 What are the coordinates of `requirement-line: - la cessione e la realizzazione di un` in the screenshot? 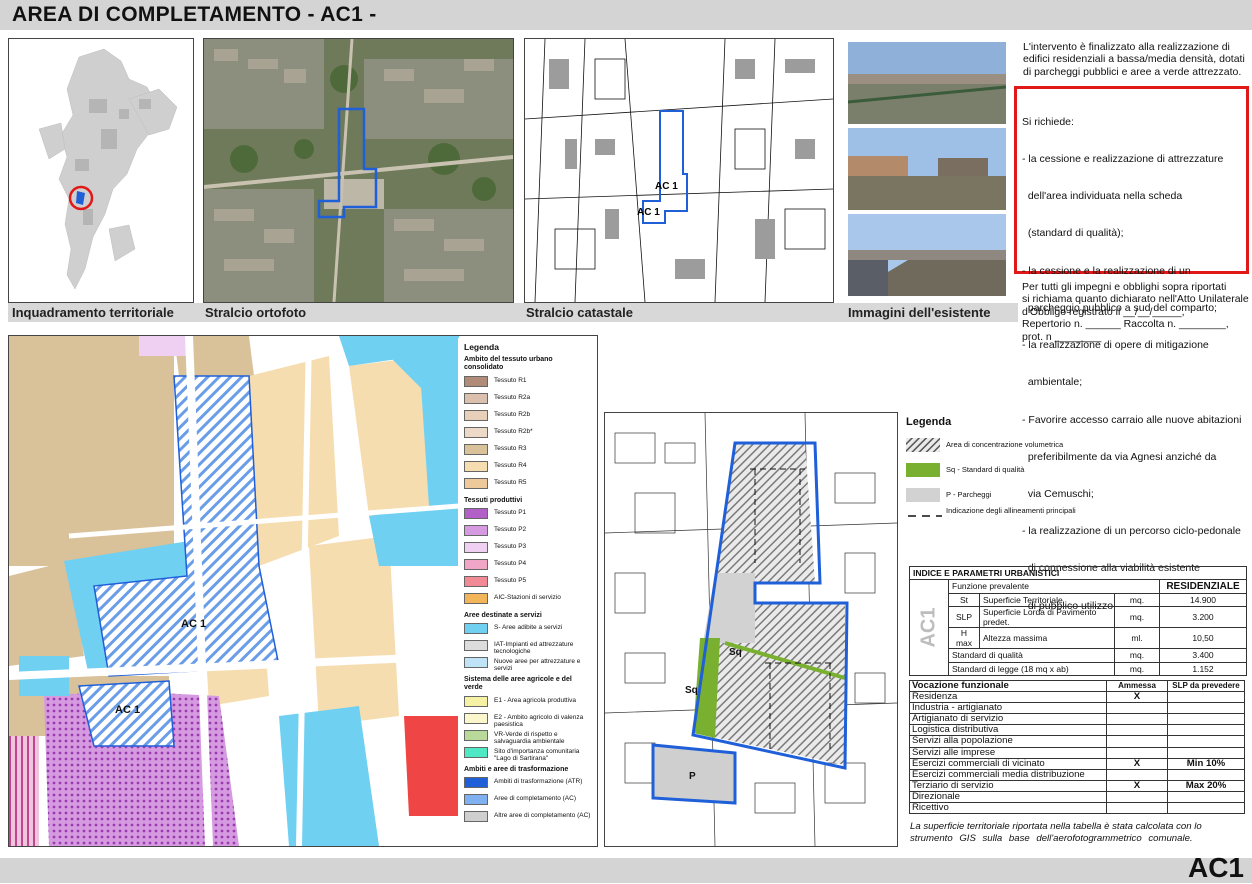 It's located at (1106, 270).